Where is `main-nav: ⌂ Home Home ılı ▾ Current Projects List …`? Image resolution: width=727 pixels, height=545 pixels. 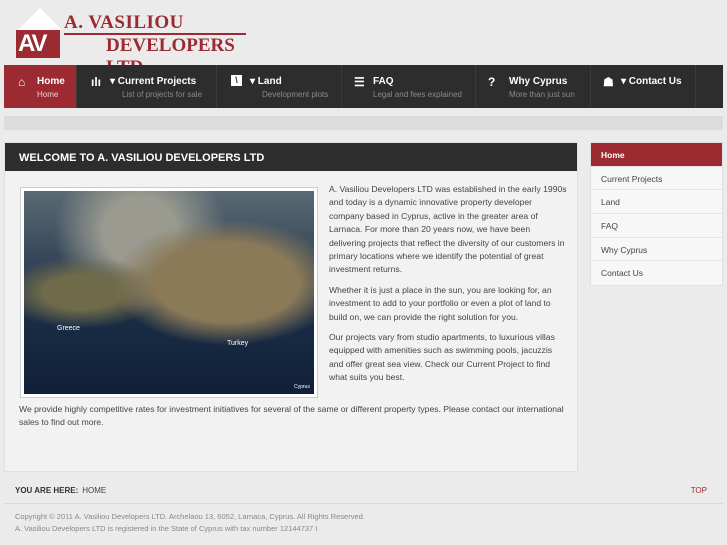 main-nav: ⌂ Home Home ılı ▾ Current Projects List … is located at coordinates (363, 86).